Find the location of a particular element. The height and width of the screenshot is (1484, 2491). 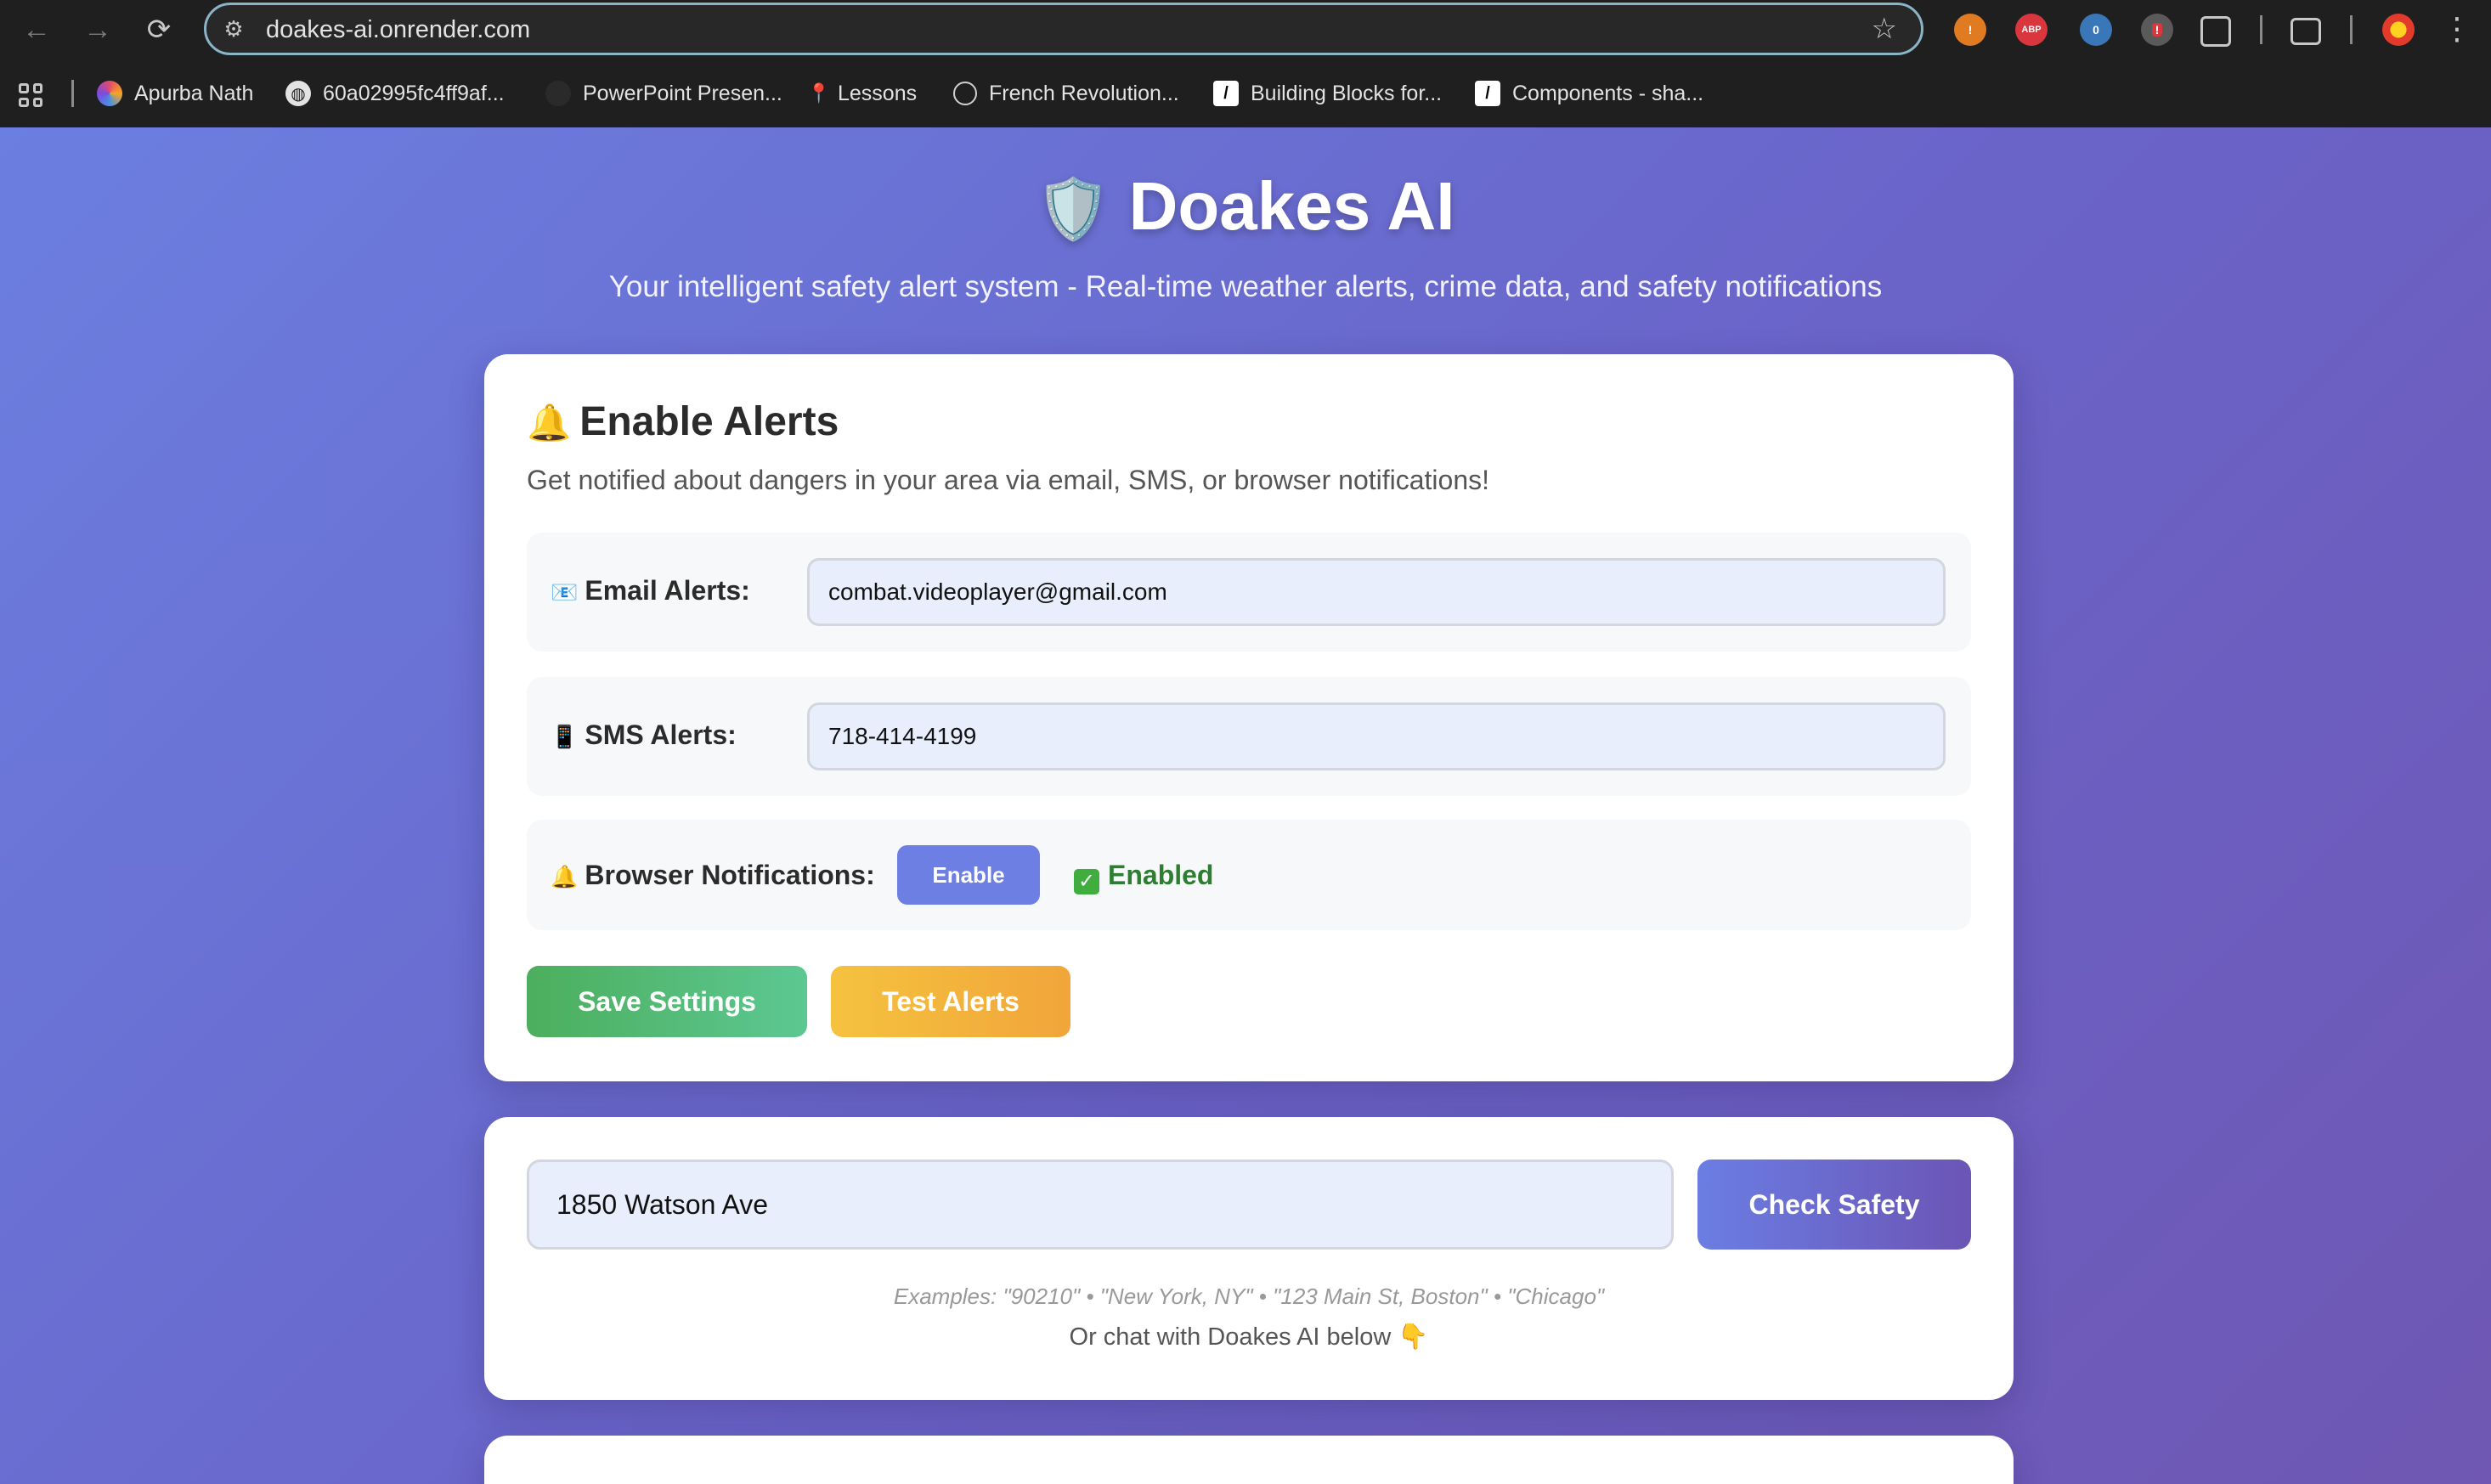

checkmark-icon: ✓ is located at coordinates (1086, 881).